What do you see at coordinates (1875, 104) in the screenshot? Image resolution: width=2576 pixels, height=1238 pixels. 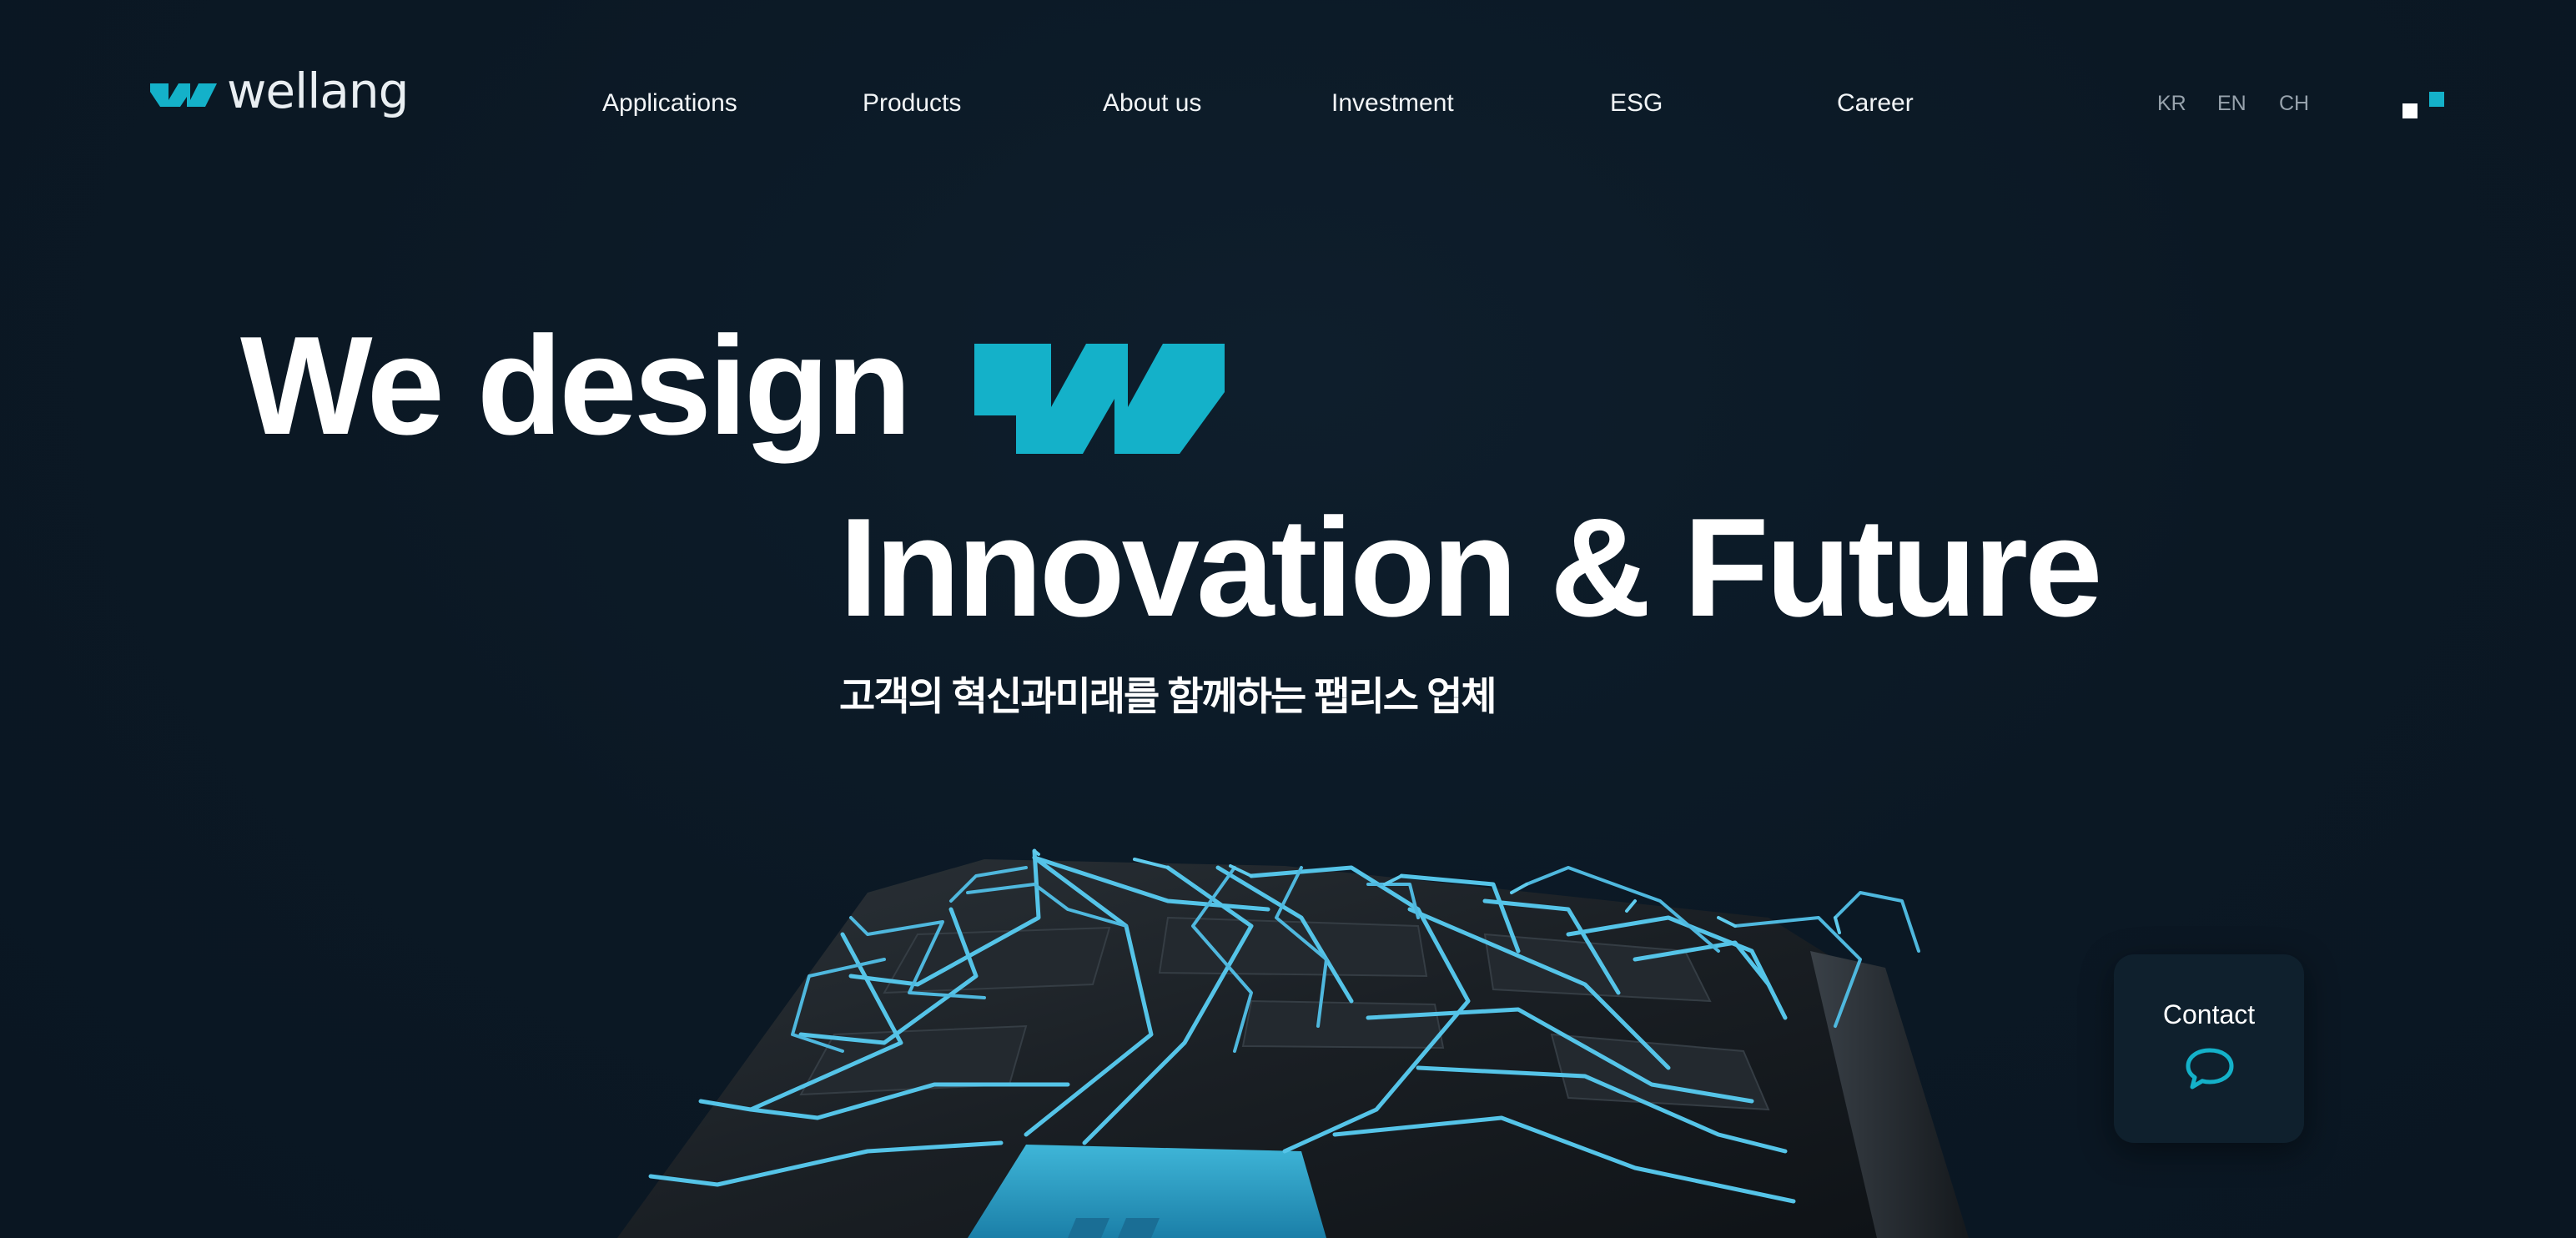 I see `nav-item-career: Career` at bounding box center [1875, 104].